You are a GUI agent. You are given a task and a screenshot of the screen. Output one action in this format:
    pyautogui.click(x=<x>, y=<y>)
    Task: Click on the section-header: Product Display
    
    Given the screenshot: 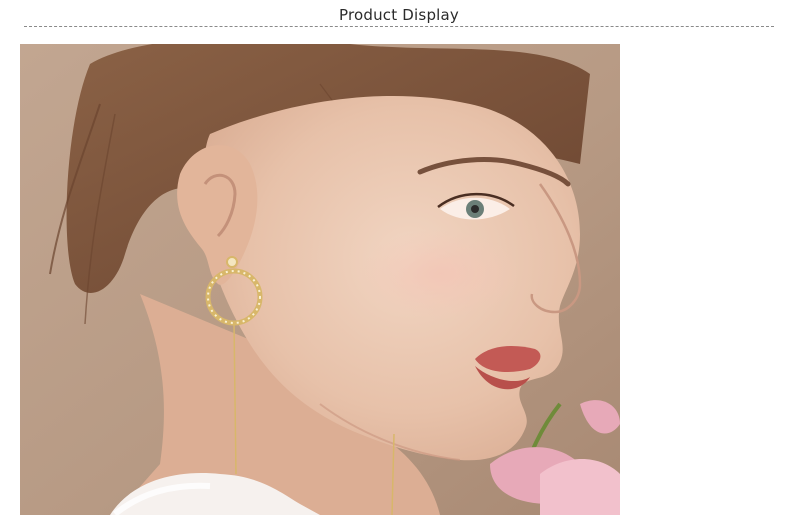 What is the action you would take?
    pyautogui.click(x=399, y=16)
    